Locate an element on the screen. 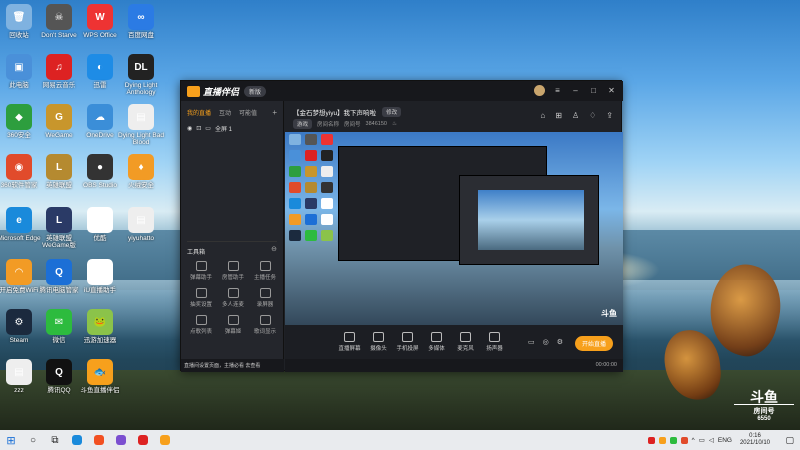 The width and height of the screenshot is (800, 450). room-name-label: 房间名称 is located at coordinates (328, 125).